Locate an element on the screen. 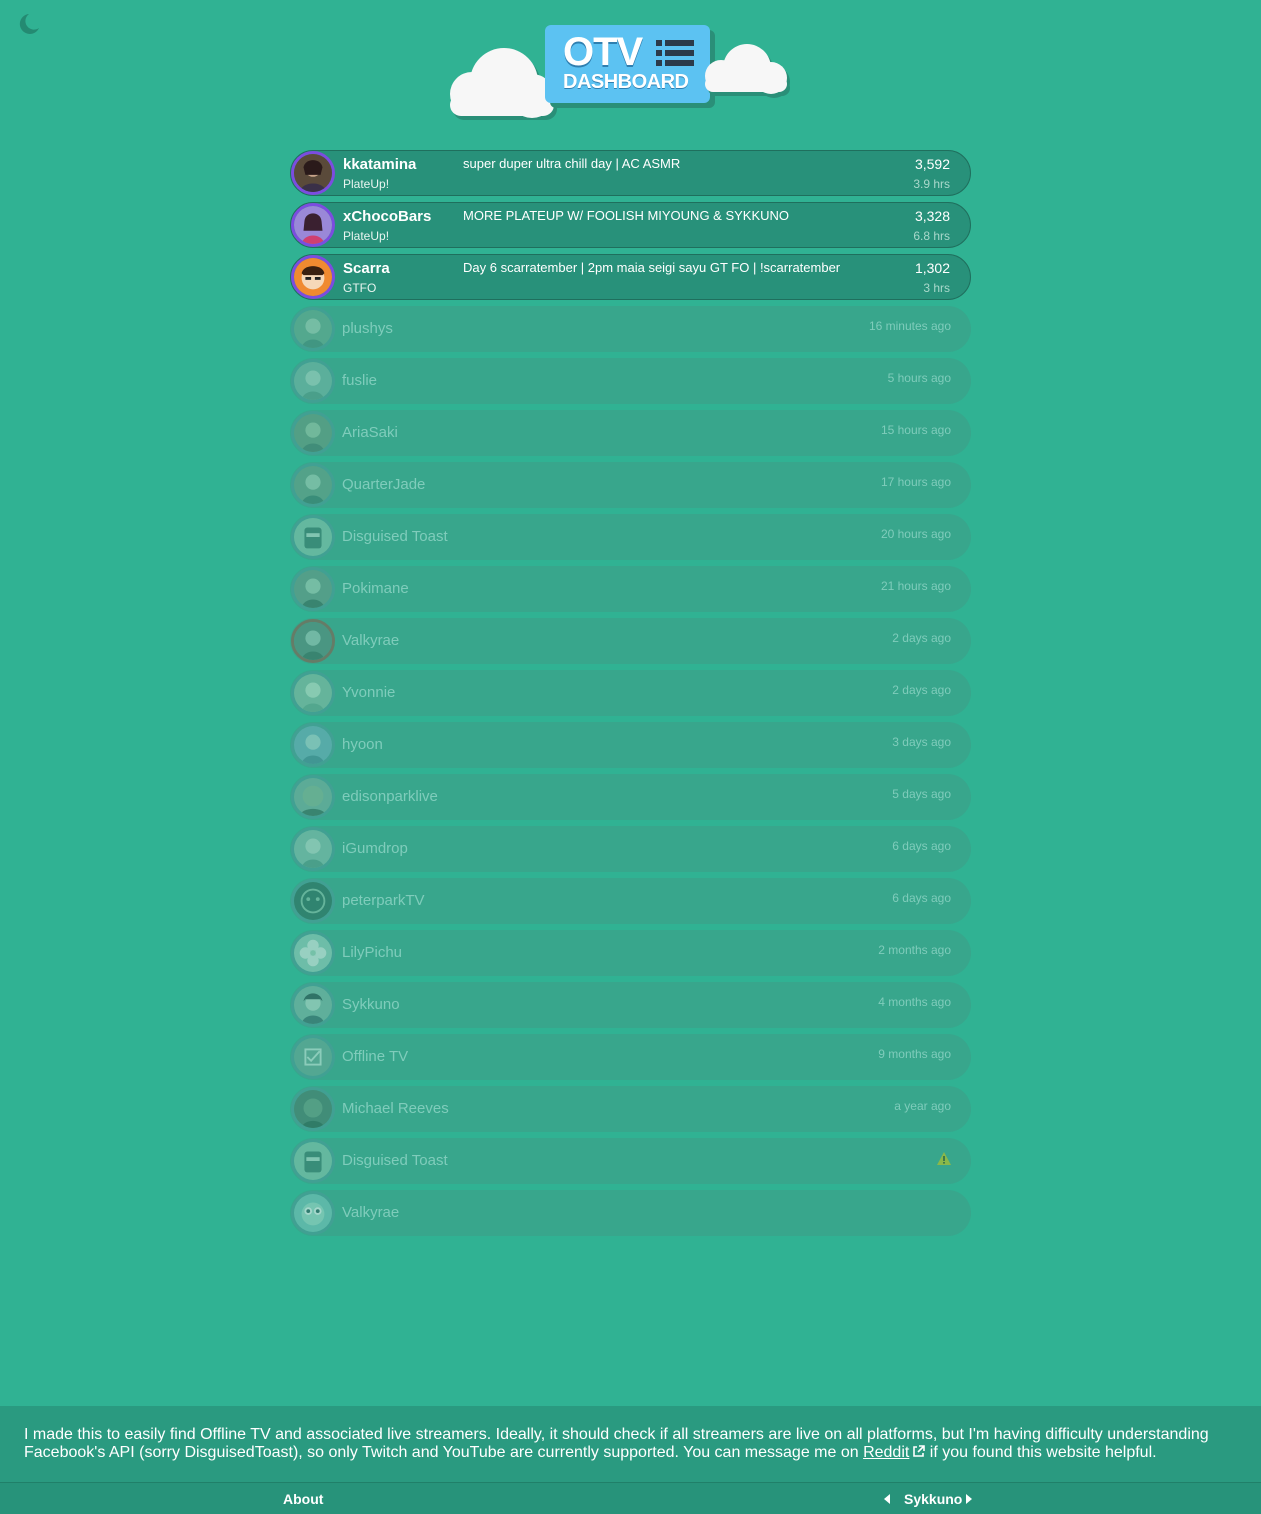  stream-uptime: 6.8 hrs is located at coordinates (931, 236).